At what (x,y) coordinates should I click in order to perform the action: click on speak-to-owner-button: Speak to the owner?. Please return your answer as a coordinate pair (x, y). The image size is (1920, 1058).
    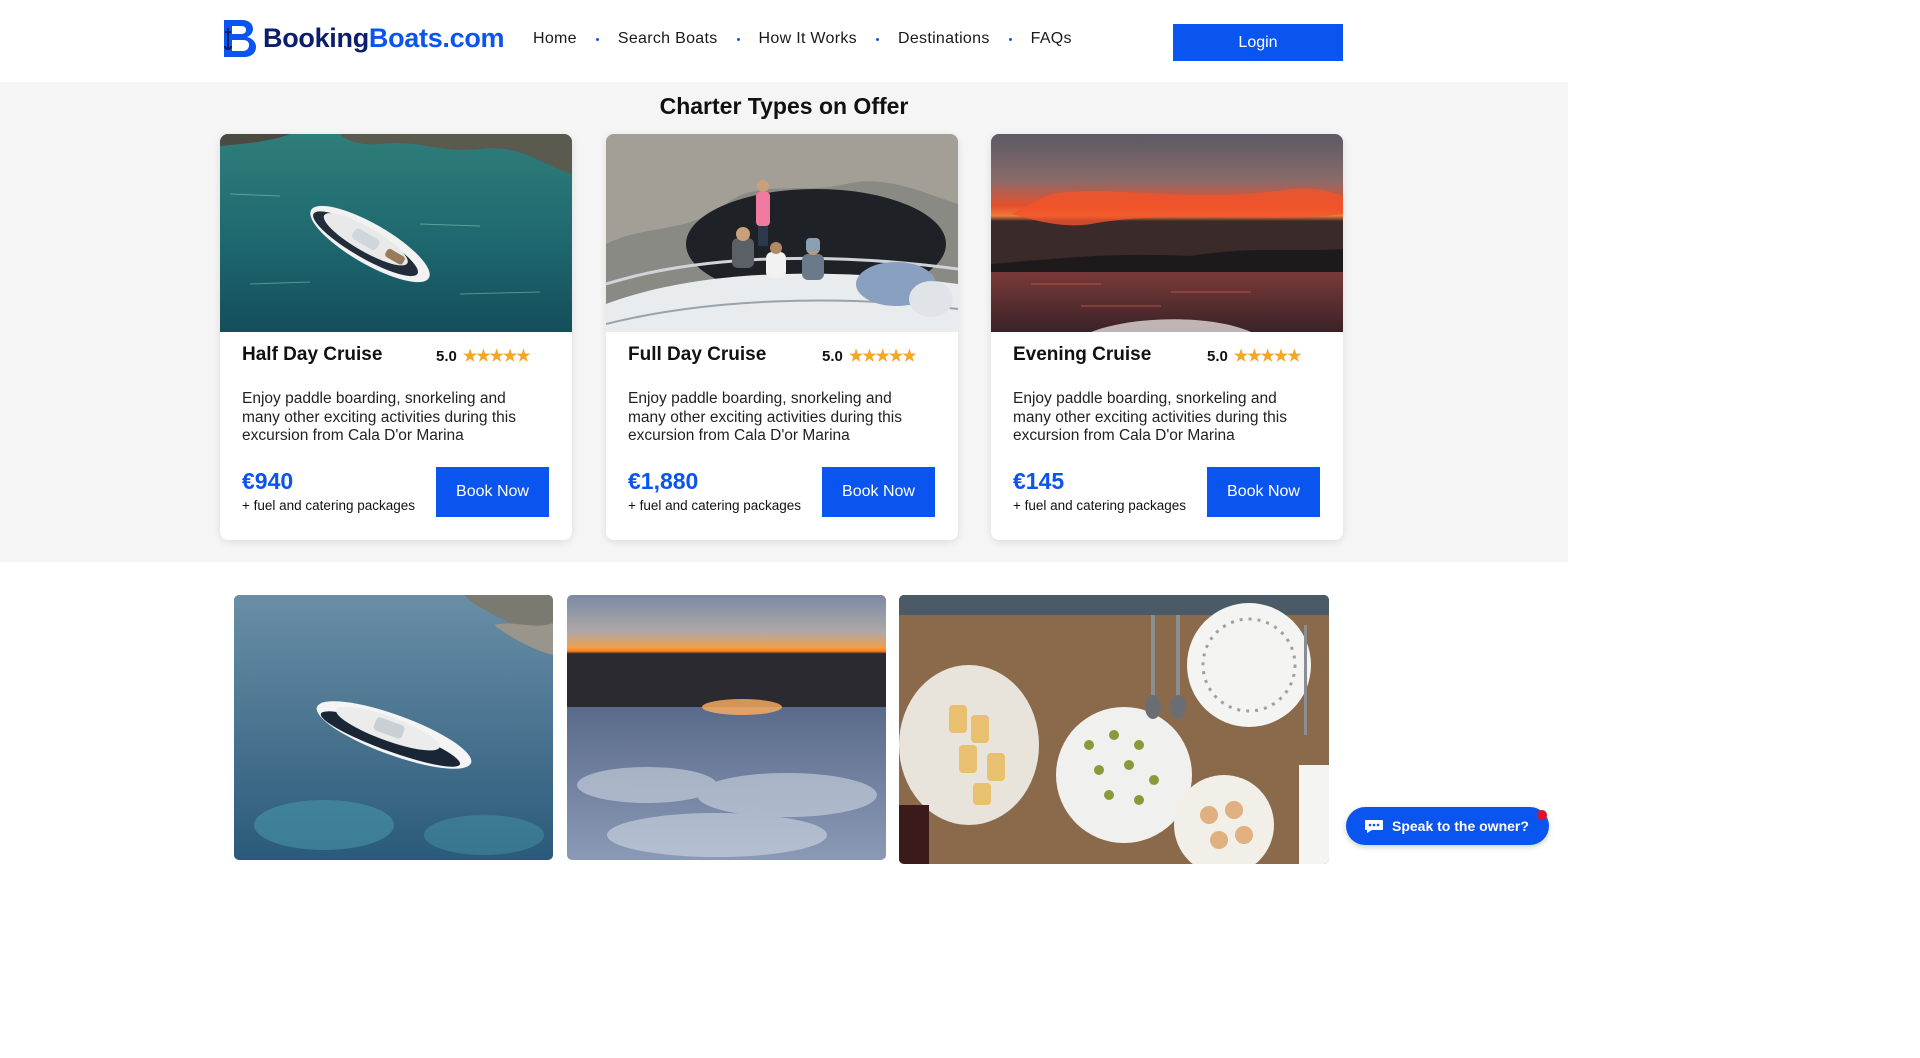
    Looking at the image, I should click on (1447, 826).